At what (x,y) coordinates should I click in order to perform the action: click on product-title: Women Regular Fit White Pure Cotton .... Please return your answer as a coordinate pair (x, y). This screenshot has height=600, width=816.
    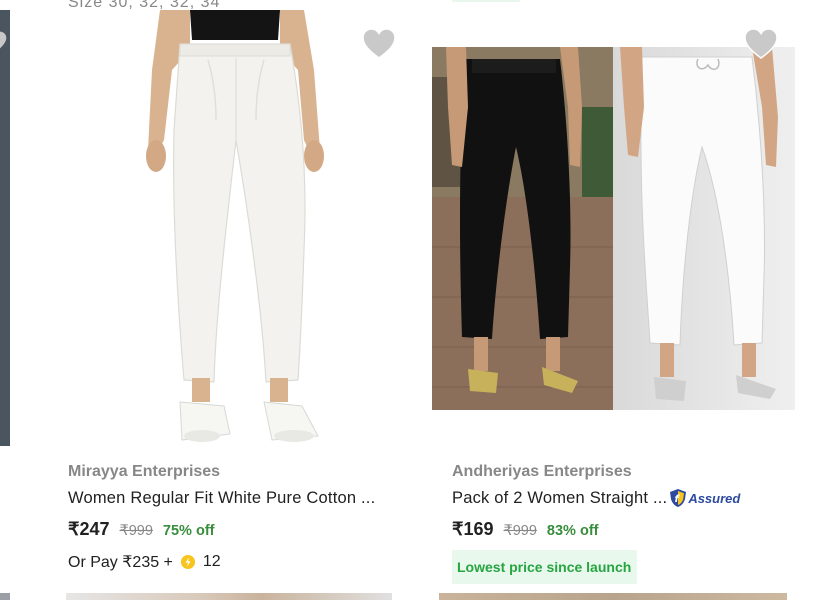
    Looking at the image, I should click on (221, 498).